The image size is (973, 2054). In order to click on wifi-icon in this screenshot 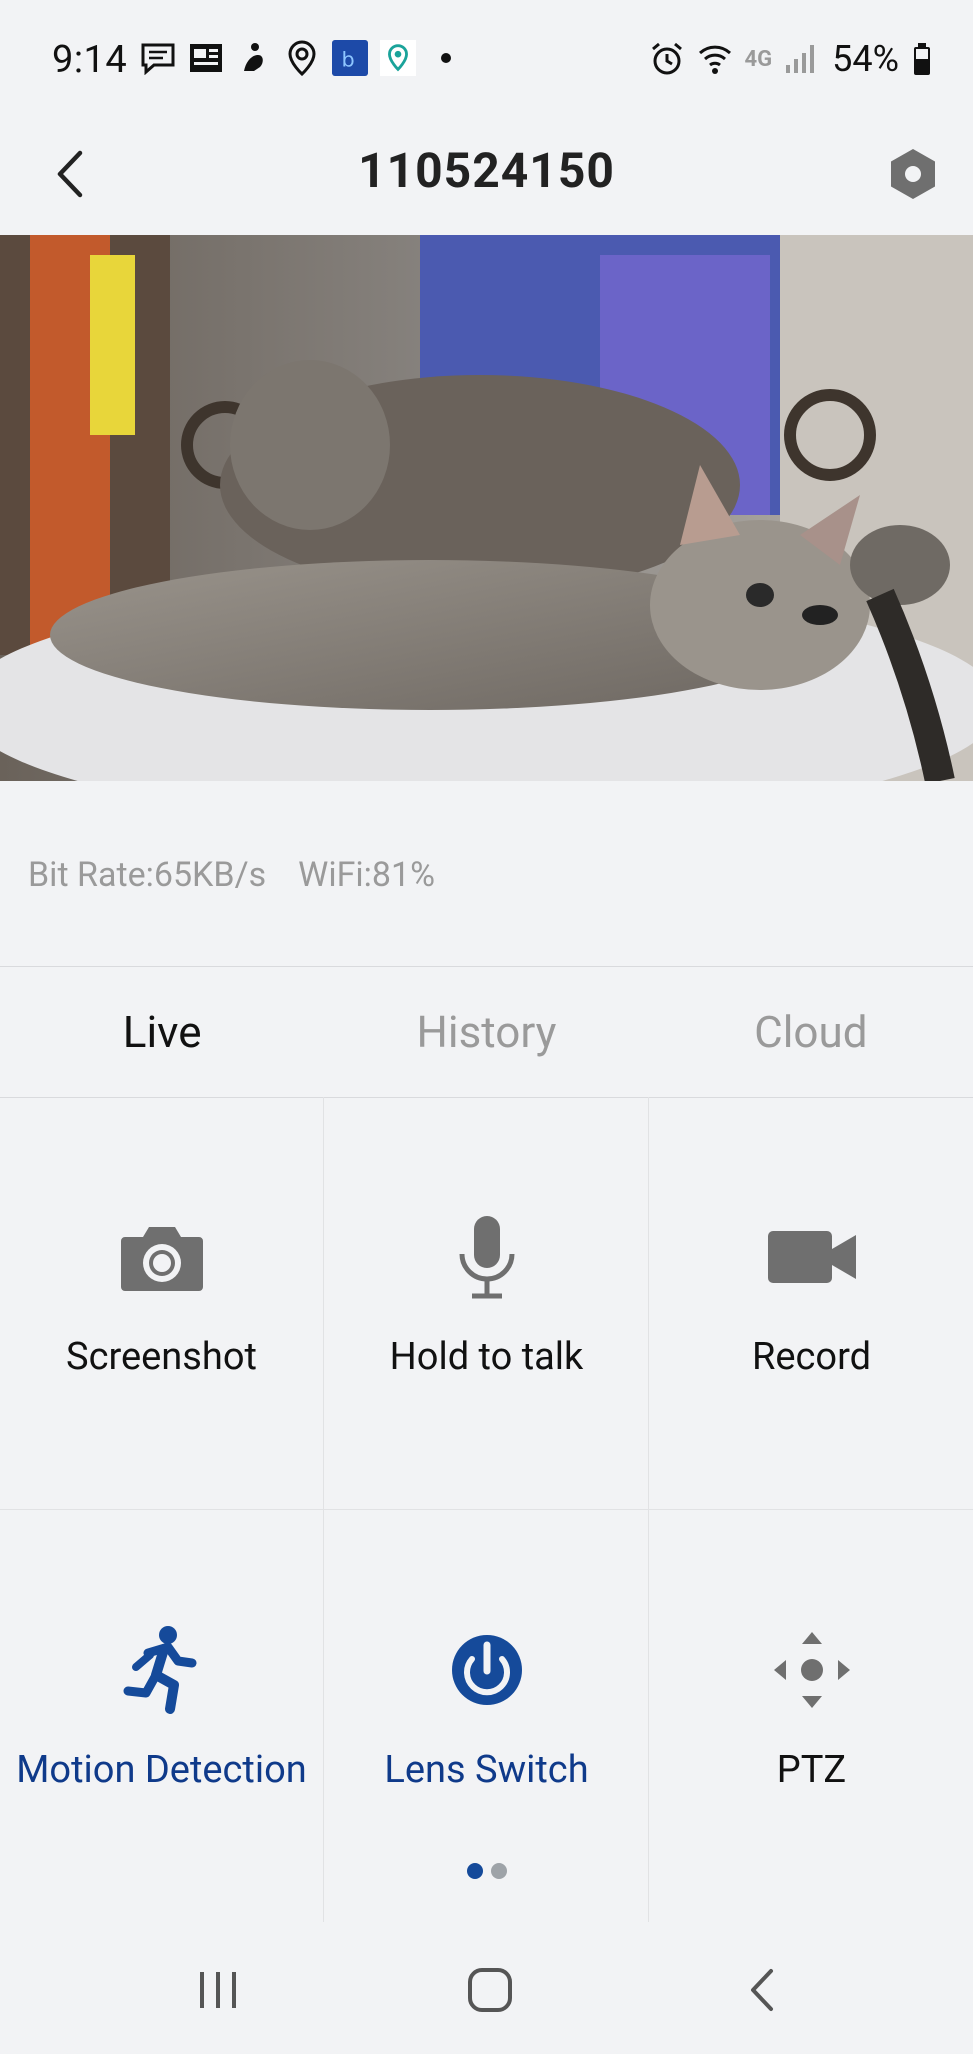, I will do `click(715, 59)`.